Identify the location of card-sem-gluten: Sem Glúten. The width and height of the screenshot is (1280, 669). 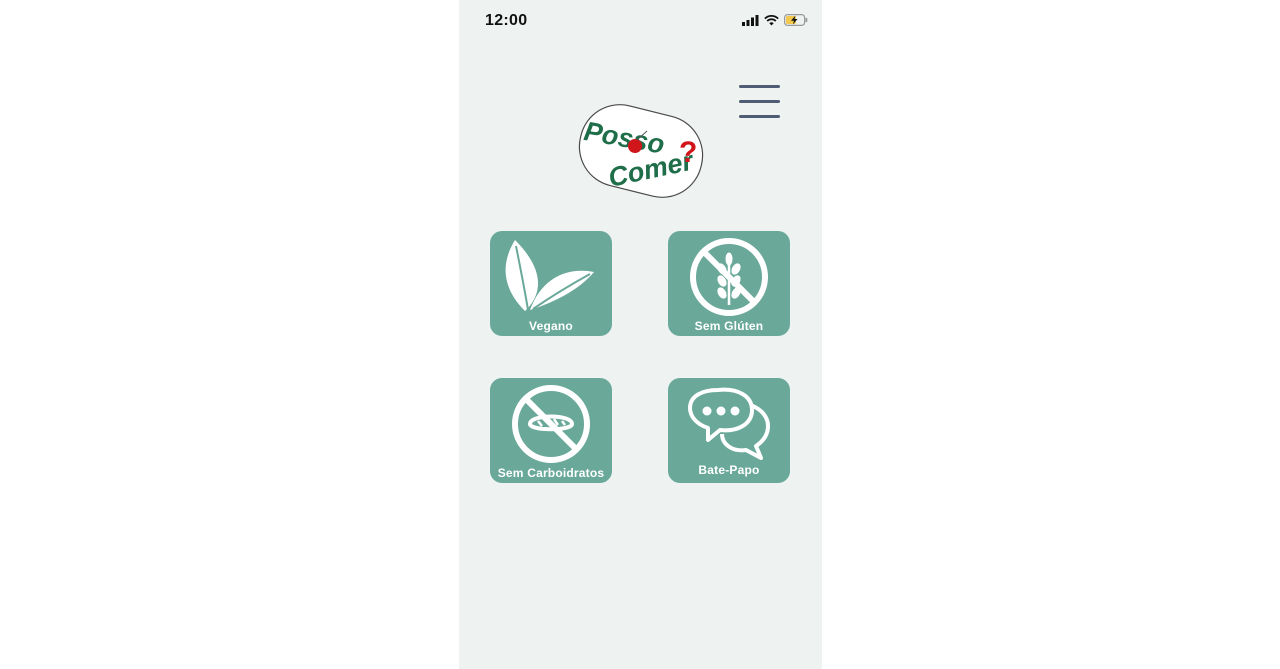
(729, 283).